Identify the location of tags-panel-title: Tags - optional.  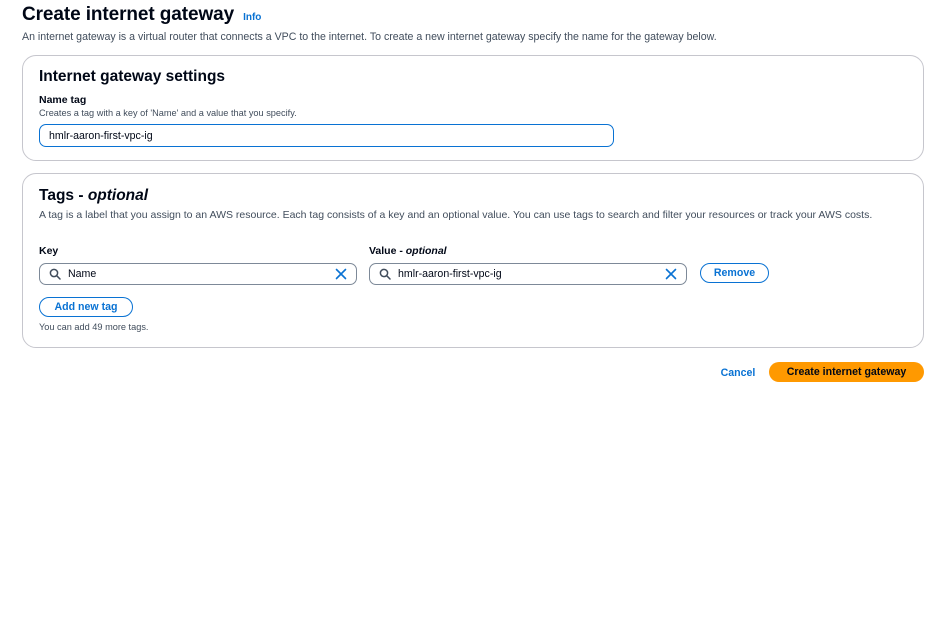
(93, 196).